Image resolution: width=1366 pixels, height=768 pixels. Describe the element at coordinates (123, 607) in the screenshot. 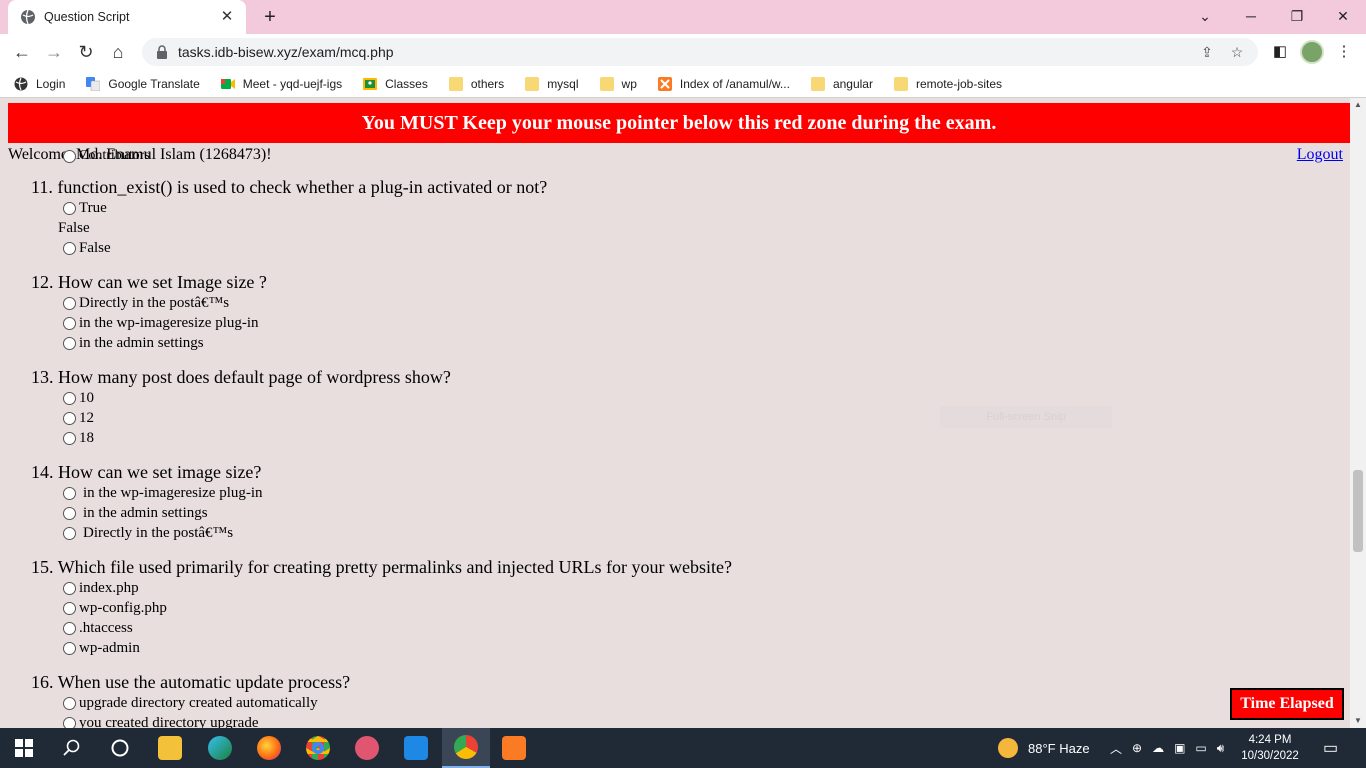

I see `answer-label: wp-config.php` at that location.